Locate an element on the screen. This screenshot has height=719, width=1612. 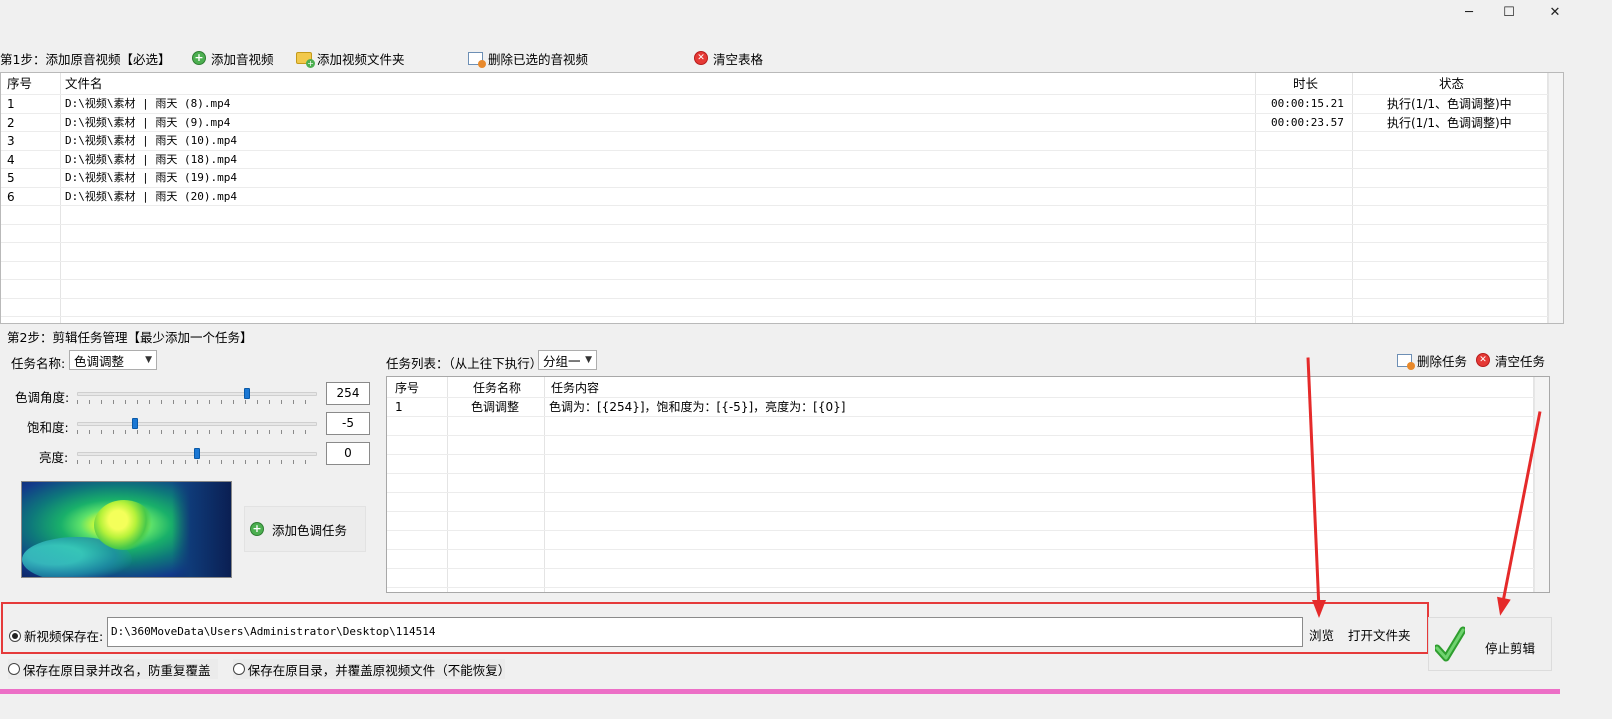
table-row: 4 D:\视频\素材 | 雨天 (18).mp4 is located at coordinates (775, 160).